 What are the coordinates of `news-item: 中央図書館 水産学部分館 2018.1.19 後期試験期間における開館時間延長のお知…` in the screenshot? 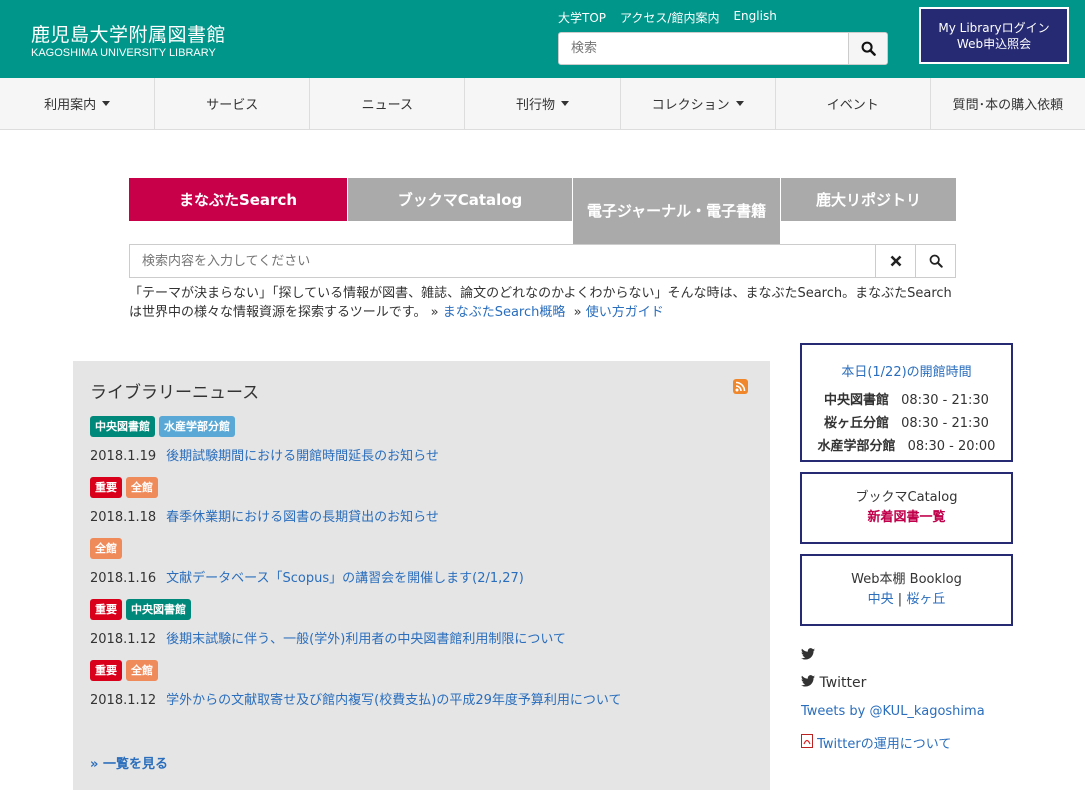 It's located at (420, 440).